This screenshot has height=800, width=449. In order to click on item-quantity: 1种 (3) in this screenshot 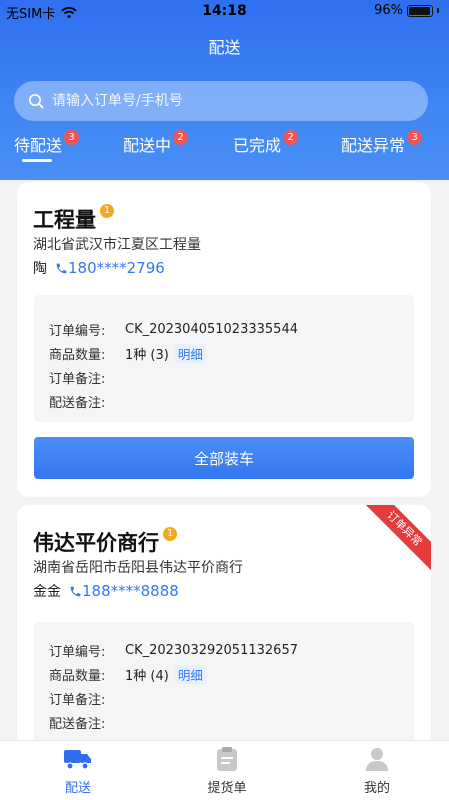, I will do `click(147, 355)`.